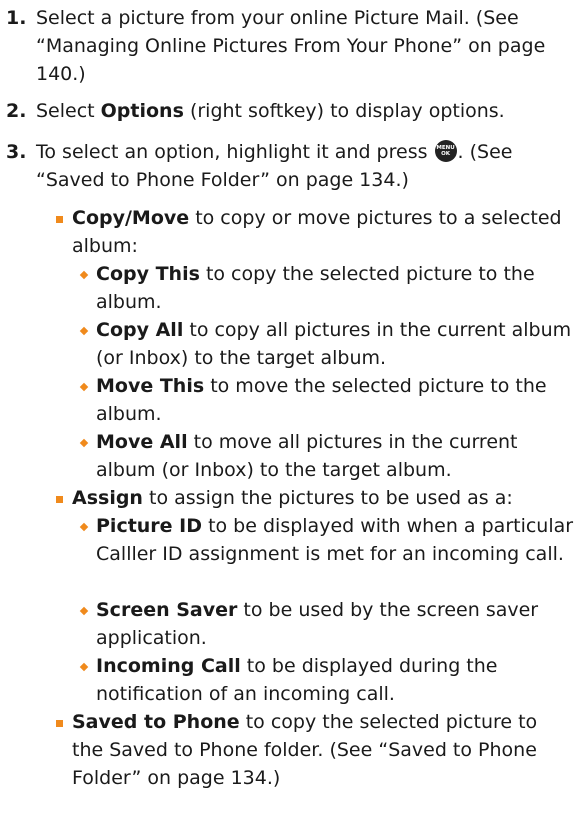 The width and height of the screenshot is (584, 828). What do you see at coordinates (16, 18) in the screenshot?
I see `step-number: 1.` at bounding box center [16, 18].